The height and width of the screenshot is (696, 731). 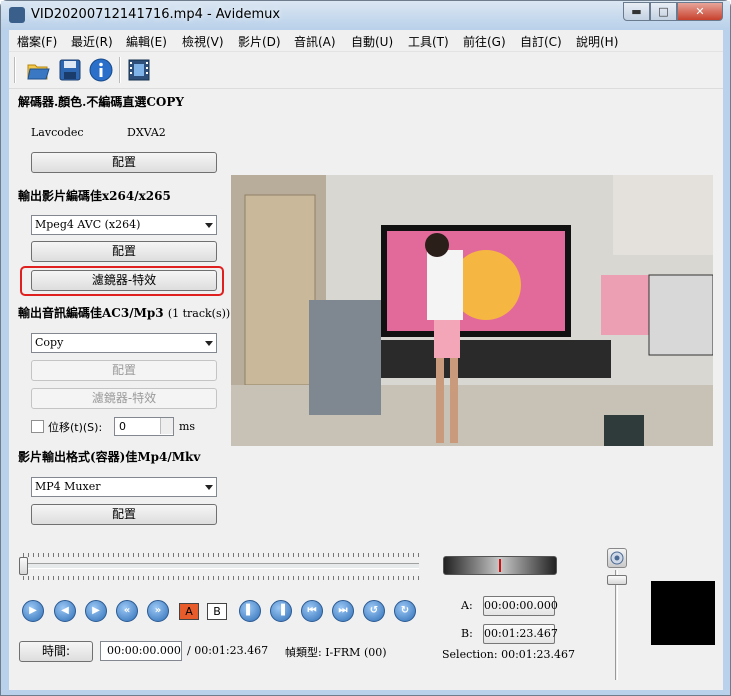 What do you see at coordinates (144, 426) in the screenshot?
I see `audio-shift-spinbox: 0` at bounding box center [144, 426].